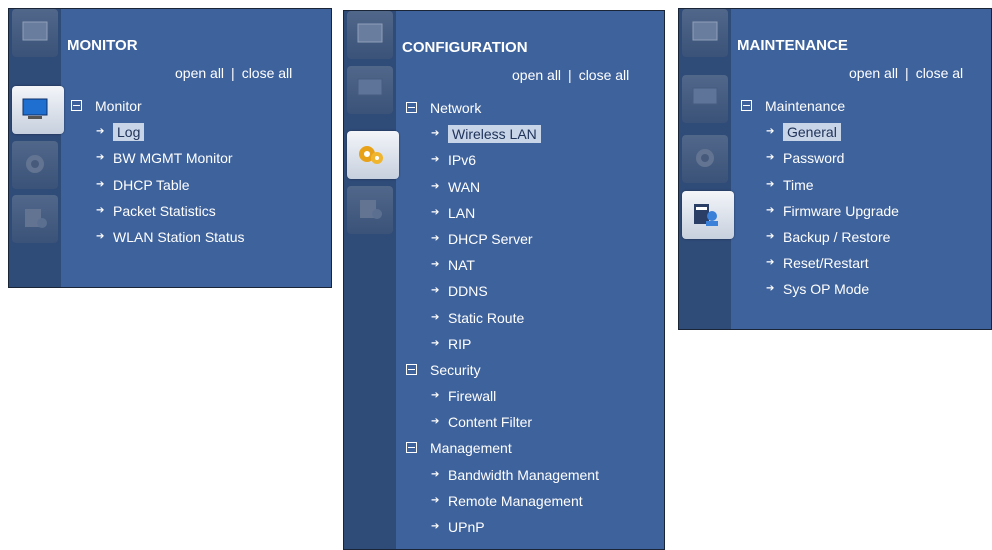  What do you see at coordinates (151, 184) in the screenshot?
I see `menu-item-label: DHCP Table` at bounding box center [151, 184].